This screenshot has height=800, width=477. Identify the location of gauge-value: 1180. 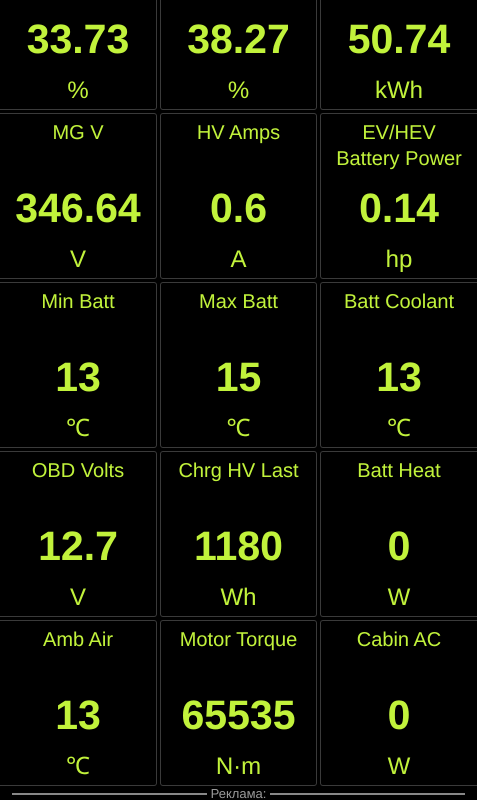
(238, 546).